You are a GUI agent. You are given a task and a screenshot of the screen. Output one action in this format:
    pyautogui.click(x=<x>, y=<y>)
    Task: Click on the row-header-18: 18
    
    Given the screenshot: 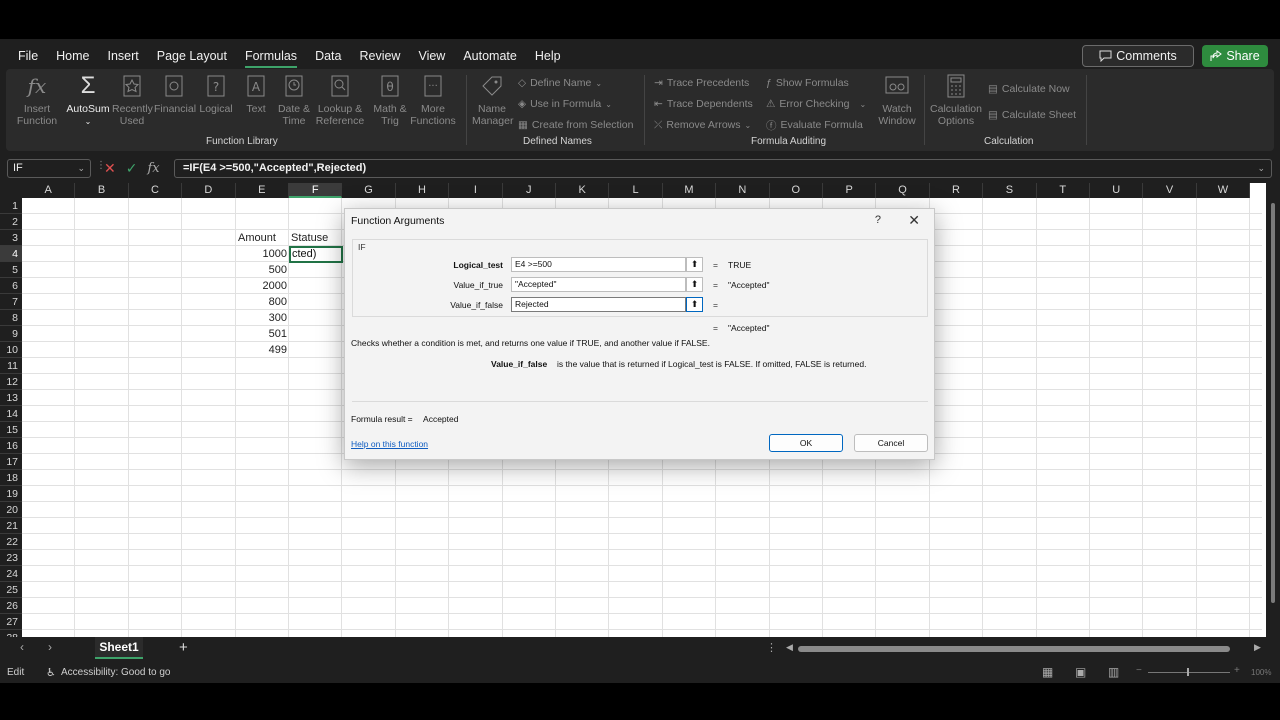 What is the action you would take?
    pyautogui.click(x=11, y=478)
    